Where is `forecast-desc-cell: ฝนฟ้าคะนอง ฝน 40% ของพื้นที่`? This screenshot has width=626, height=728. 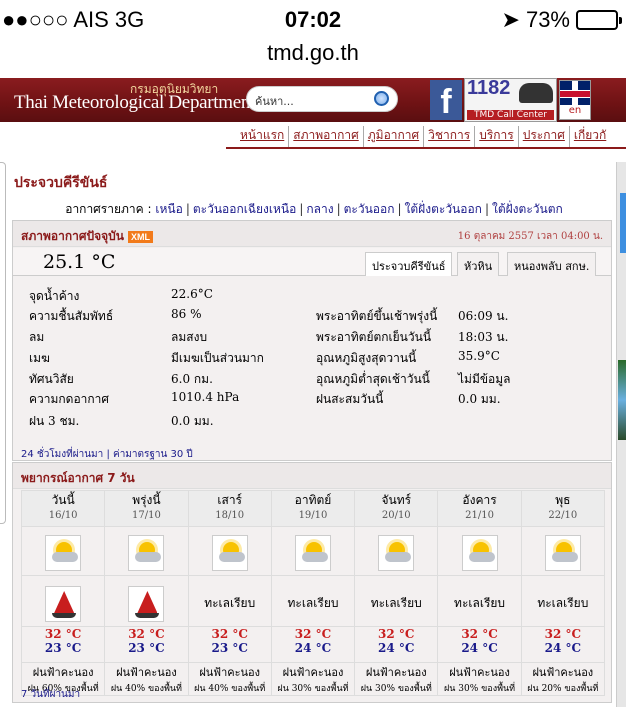 forecast-desc-cell: ฝนฟ้าคะนอง ฝน 40% ของพื้นที่ is located at coordinates (146, 679).